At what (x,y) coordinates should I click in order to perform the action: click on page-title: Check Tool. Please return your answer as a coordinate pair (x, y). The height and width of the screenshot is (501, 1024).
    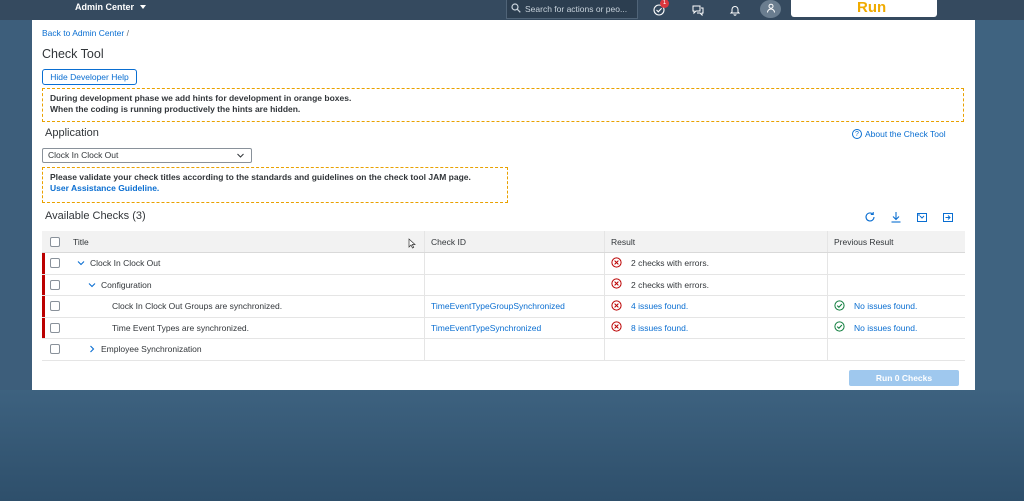
    Looking at the image, I should click on (73, 54).